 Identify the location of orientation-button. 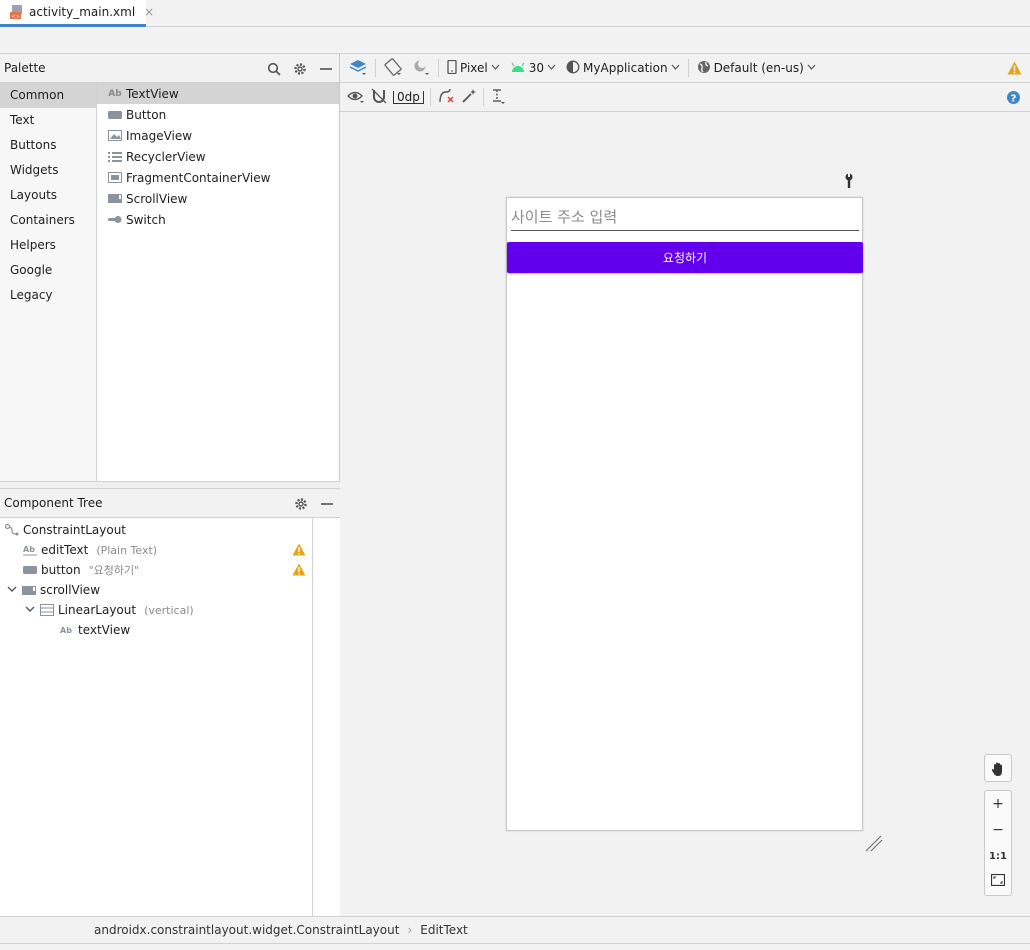
(393, 68).